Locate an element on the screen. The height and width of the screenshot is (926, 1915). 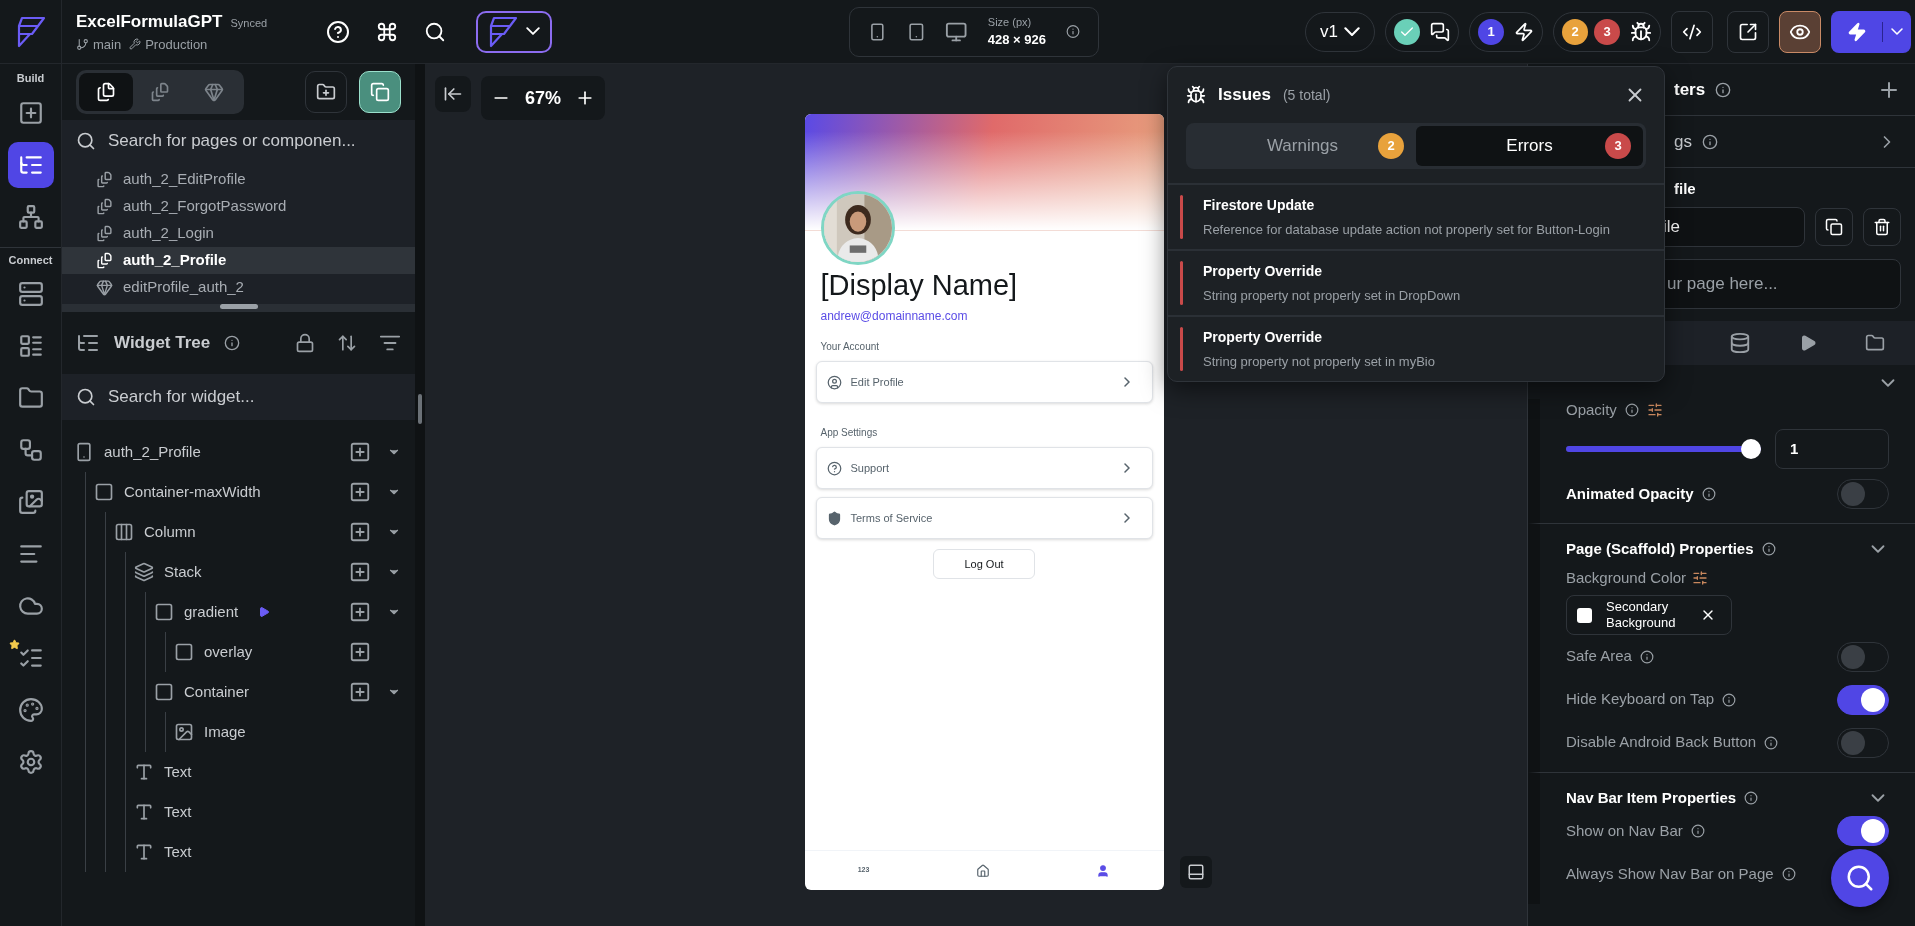
search-icon is located at coordinates (435, 31).